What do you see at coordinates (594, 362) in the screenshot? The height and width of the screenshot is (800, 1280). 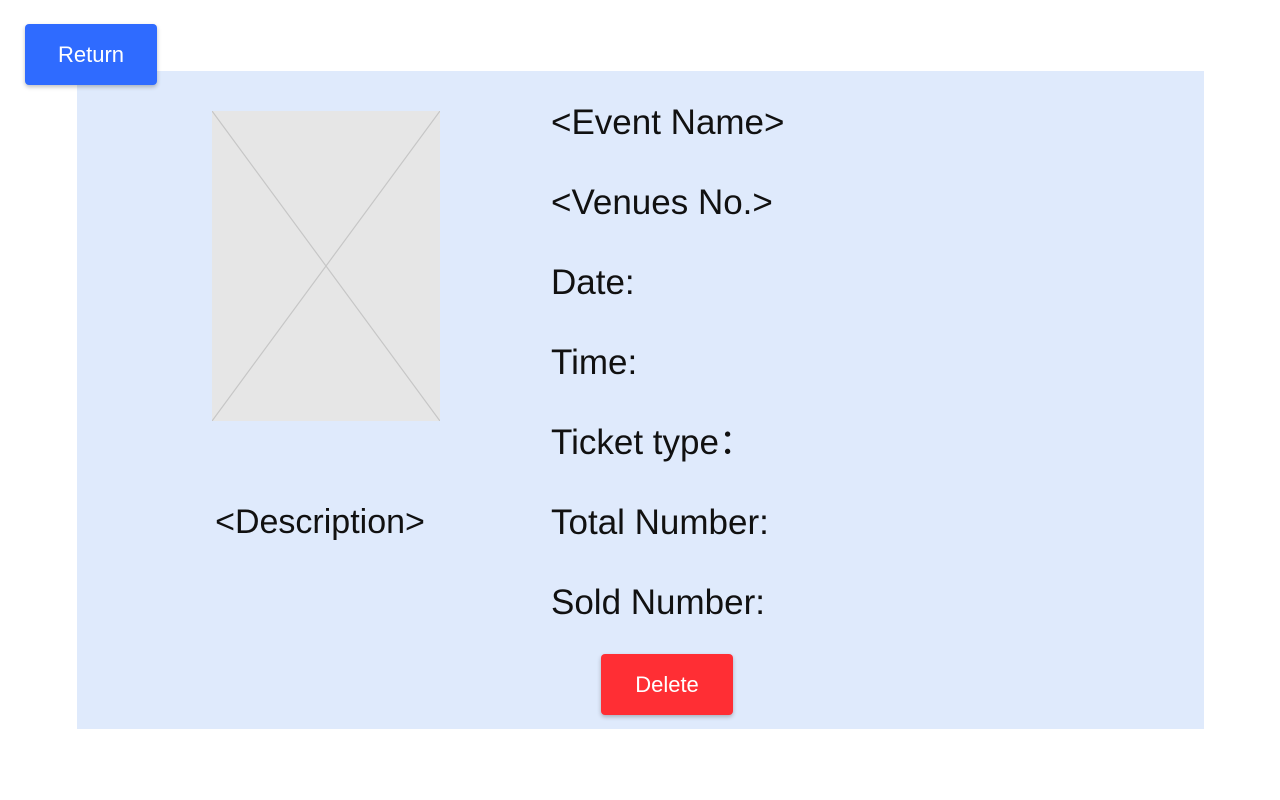 I see `event-time-label: Time:` at bounding box center [594, 362].